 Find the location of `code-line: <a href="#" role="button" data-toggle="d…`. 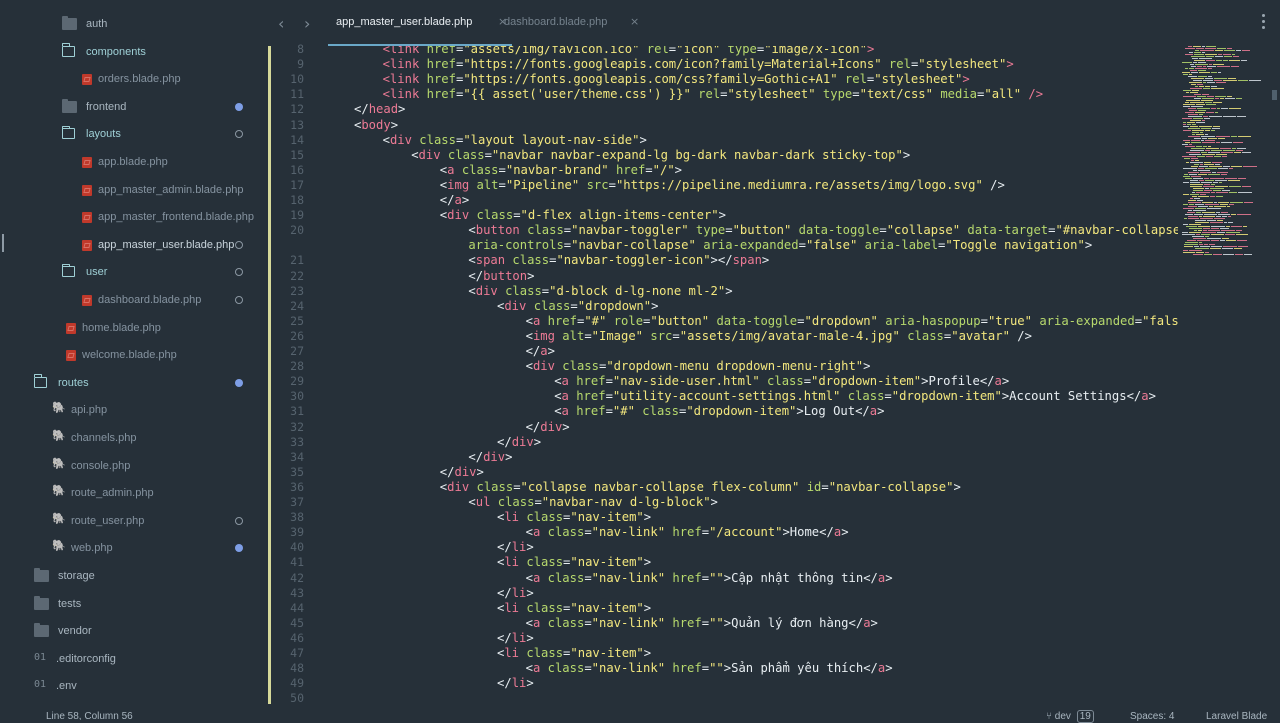

code-line: <a href="#" role="button" data-toggle="d… is located at coordinates (852, 321).